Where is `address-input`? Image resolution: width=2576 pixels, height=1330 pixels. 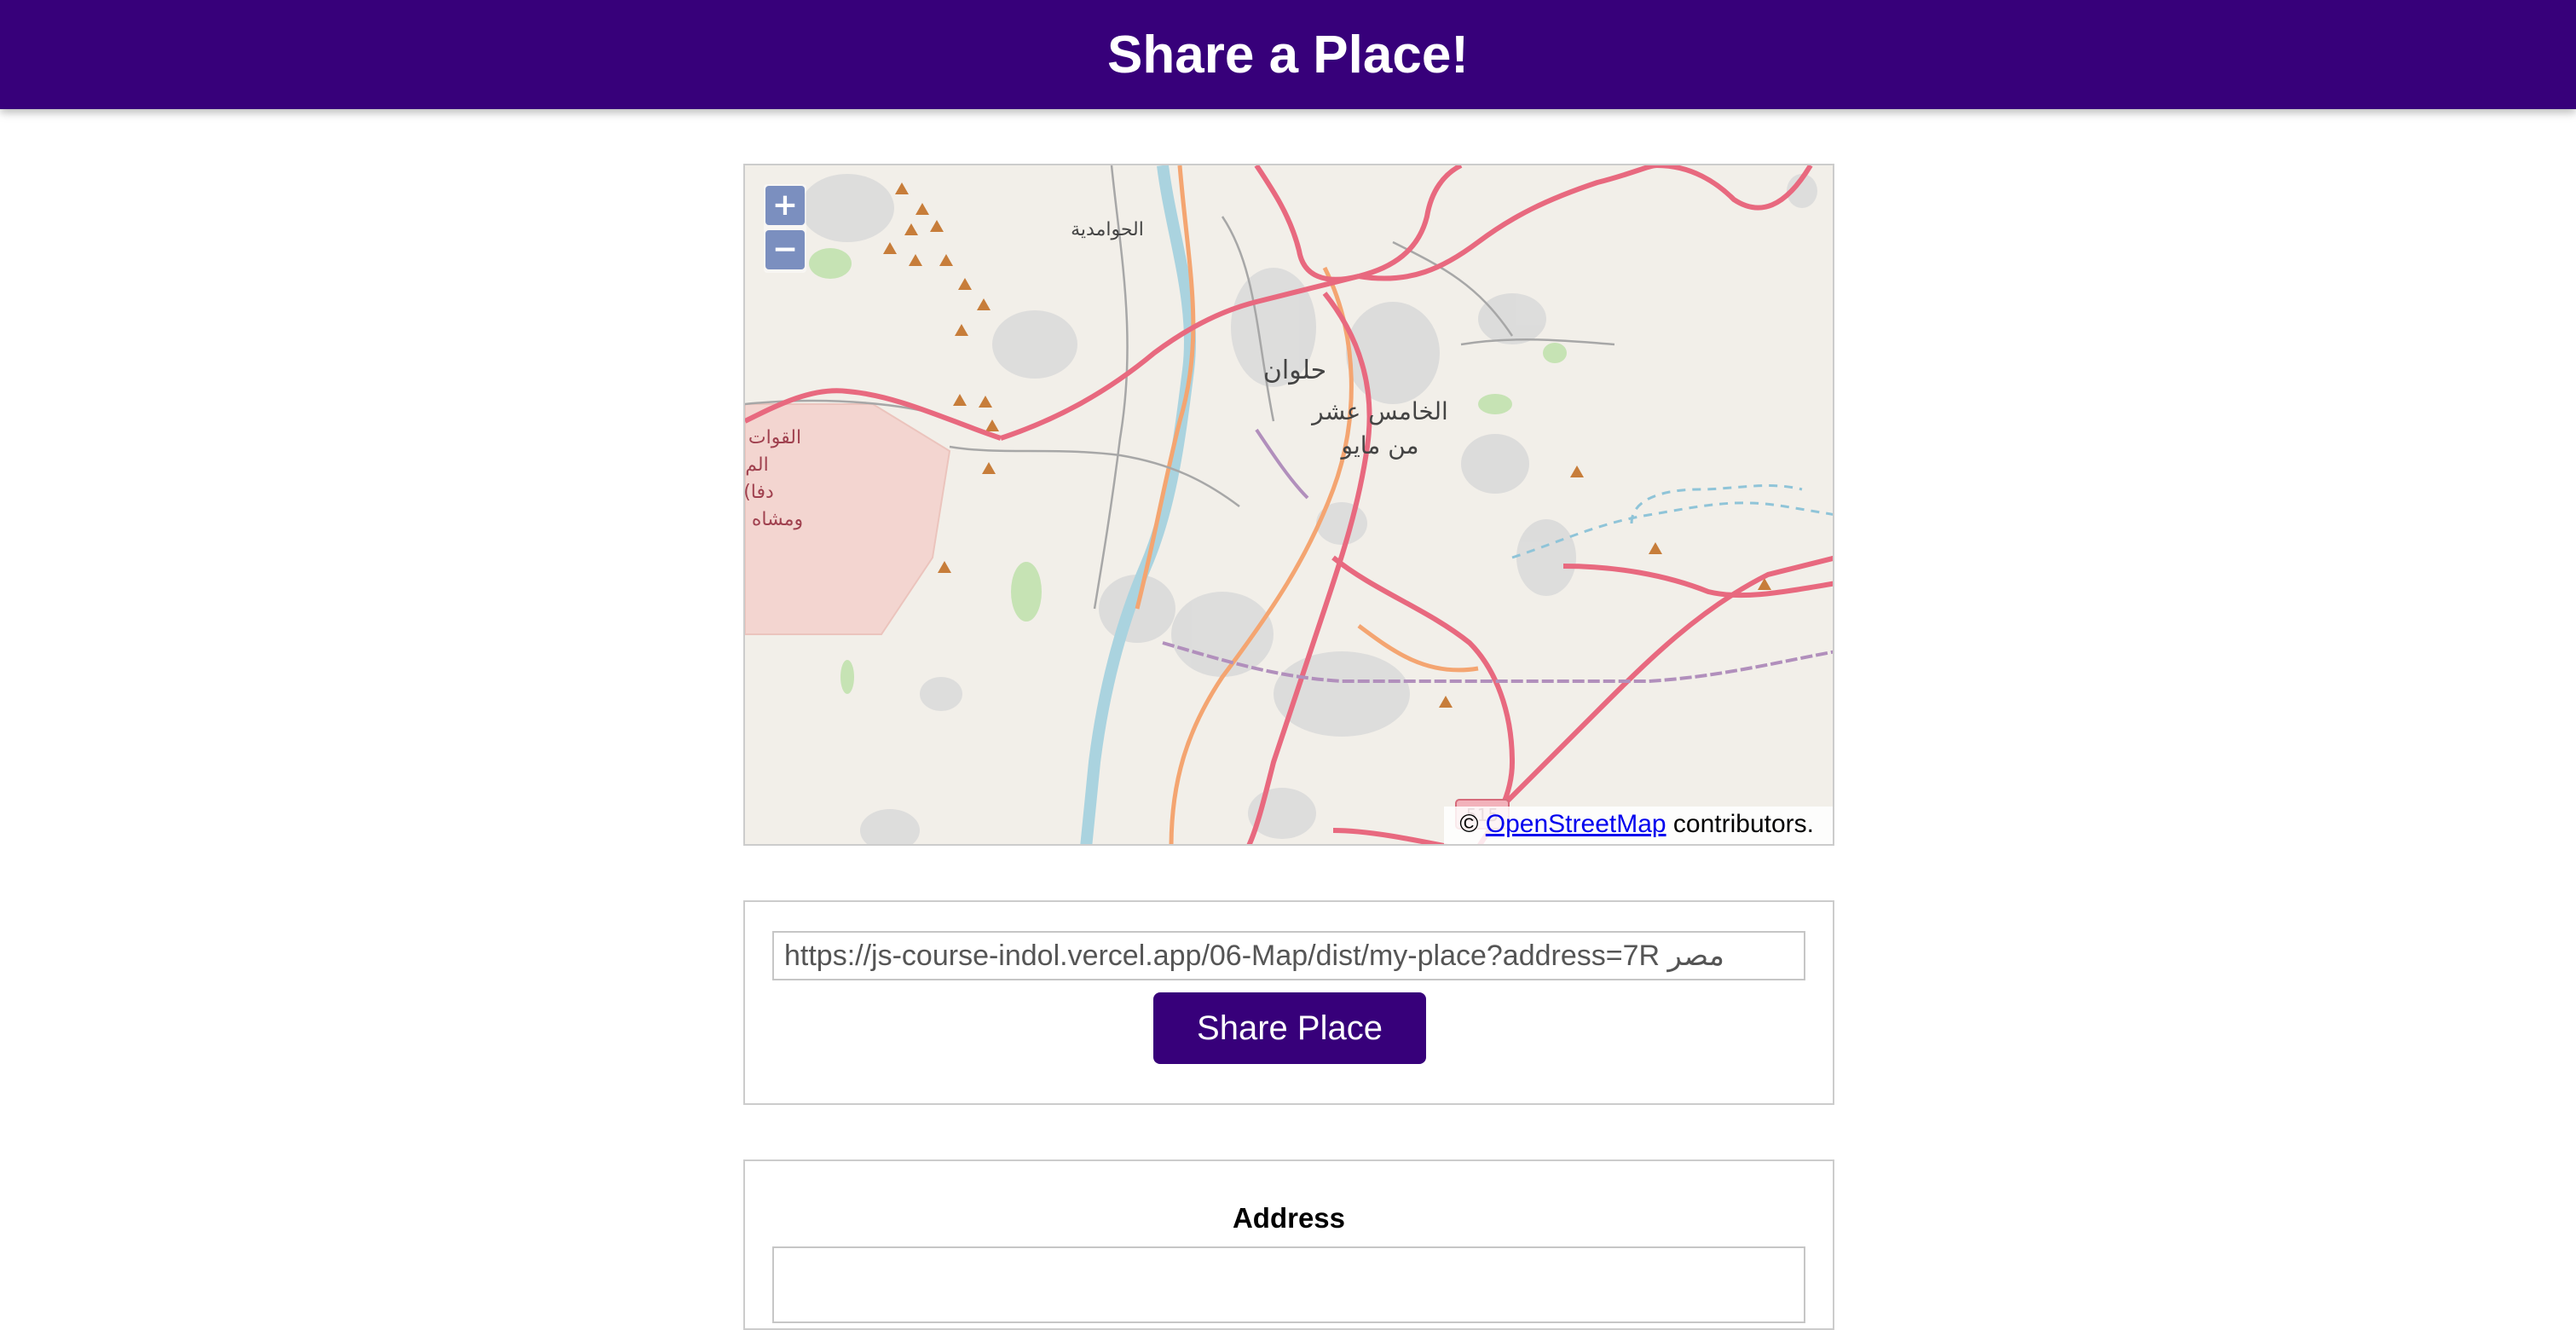
address-input is located at coordinates (1288, 1284).